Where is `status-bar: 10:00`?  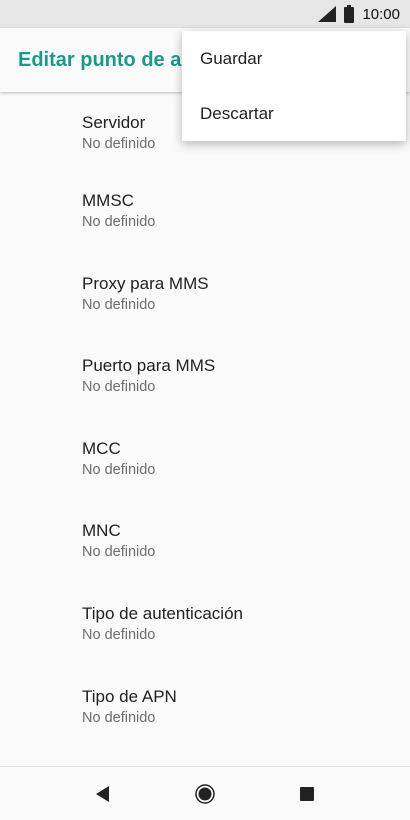 status-bar: 10:00 is located at coordinates (205, 14).